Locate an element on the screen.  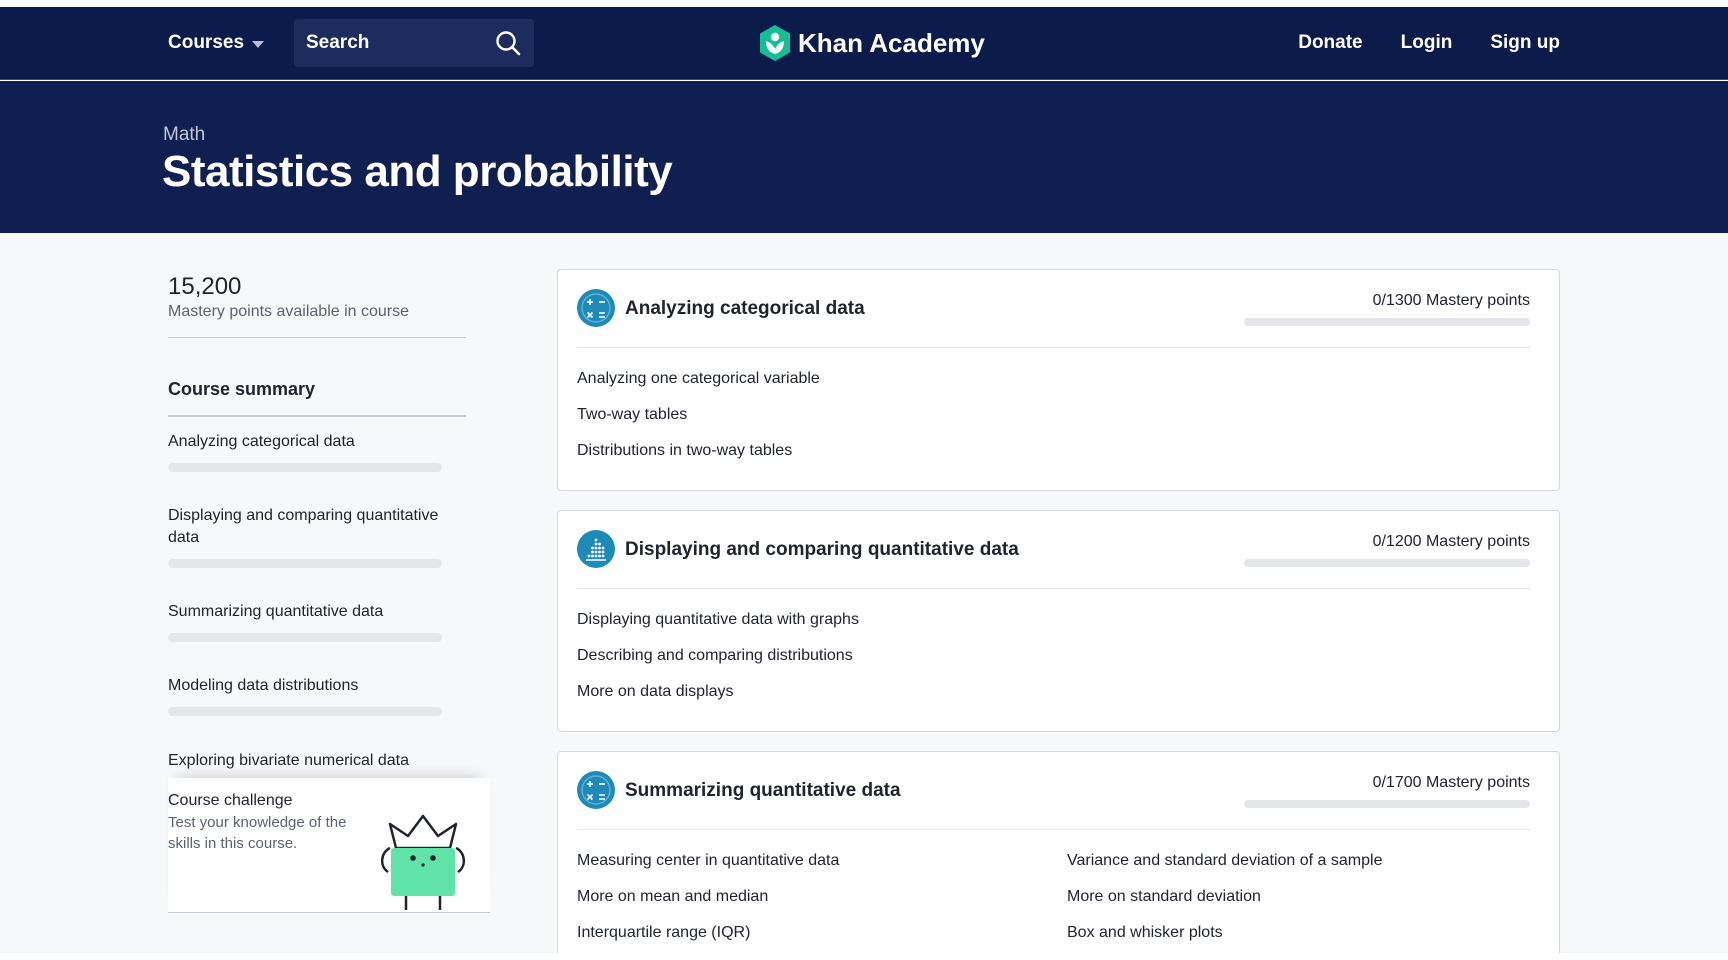
course-challenge-title: Course challenge is located at coordinates (230, 800).